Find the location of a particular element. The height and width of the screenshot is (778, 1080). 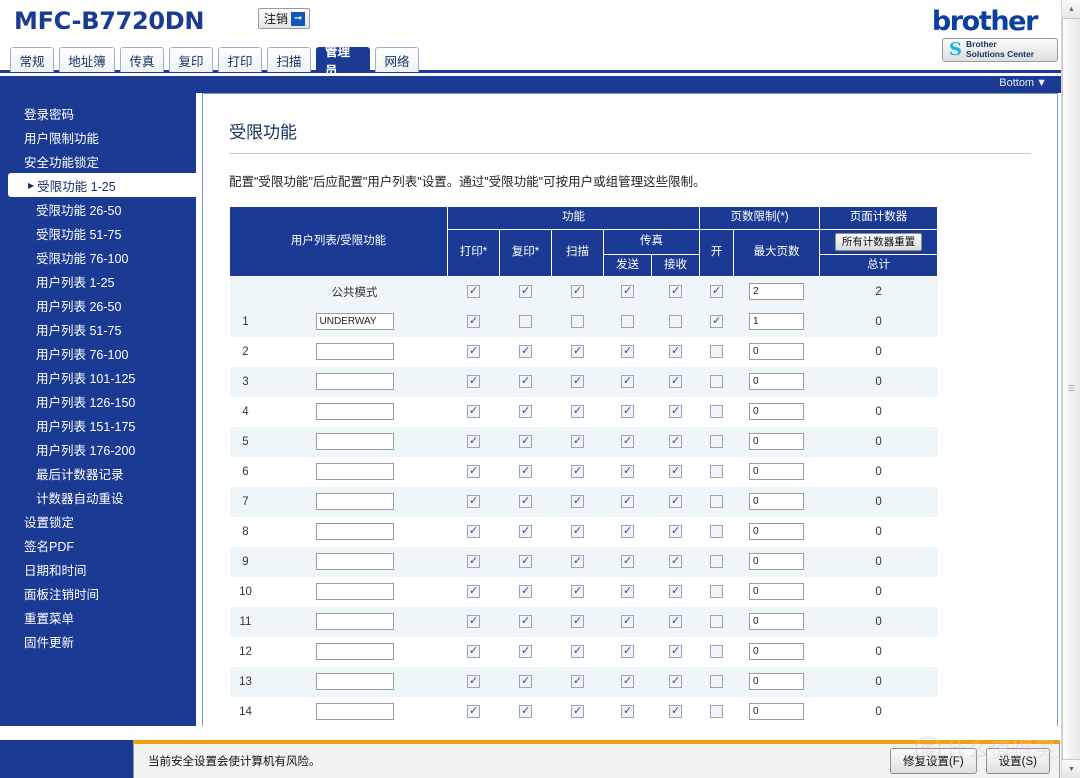

vertical-scrollbar: ▲ ☰ ▼ is located at coordinates (1070, 389).